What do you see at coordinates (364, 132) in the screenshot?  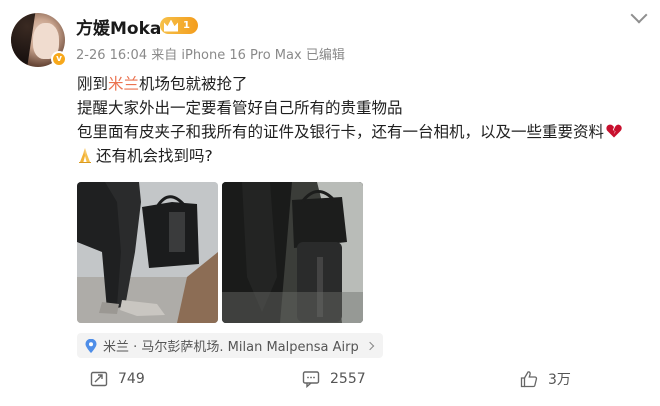 I see `text-line-3: 包里面有皮夹子和我所有的证件及银行卡，还有一台相机，以及一些重要资料` at bounding box center [364, 132].